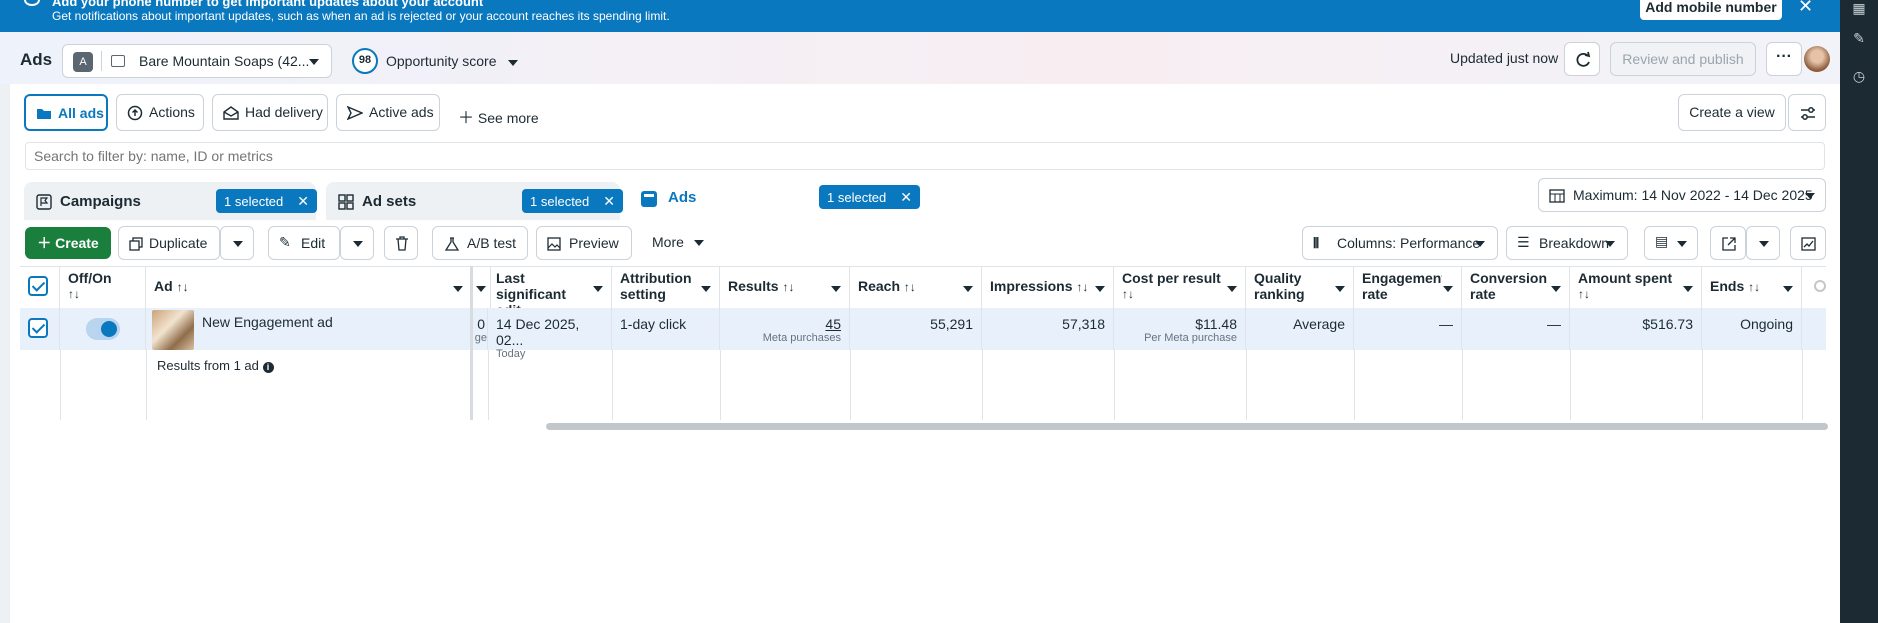  Describe the element at coordinates (1752, 329) in the screenshot. I see `row-ends-cell: Ongoing` at that location.